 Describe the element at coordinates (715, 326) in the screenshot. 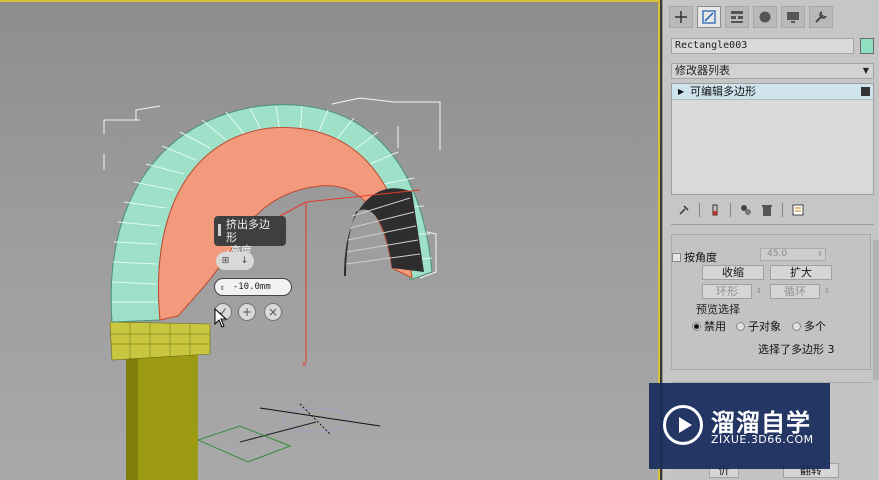

I see `radio-label: 禁用` at that location.